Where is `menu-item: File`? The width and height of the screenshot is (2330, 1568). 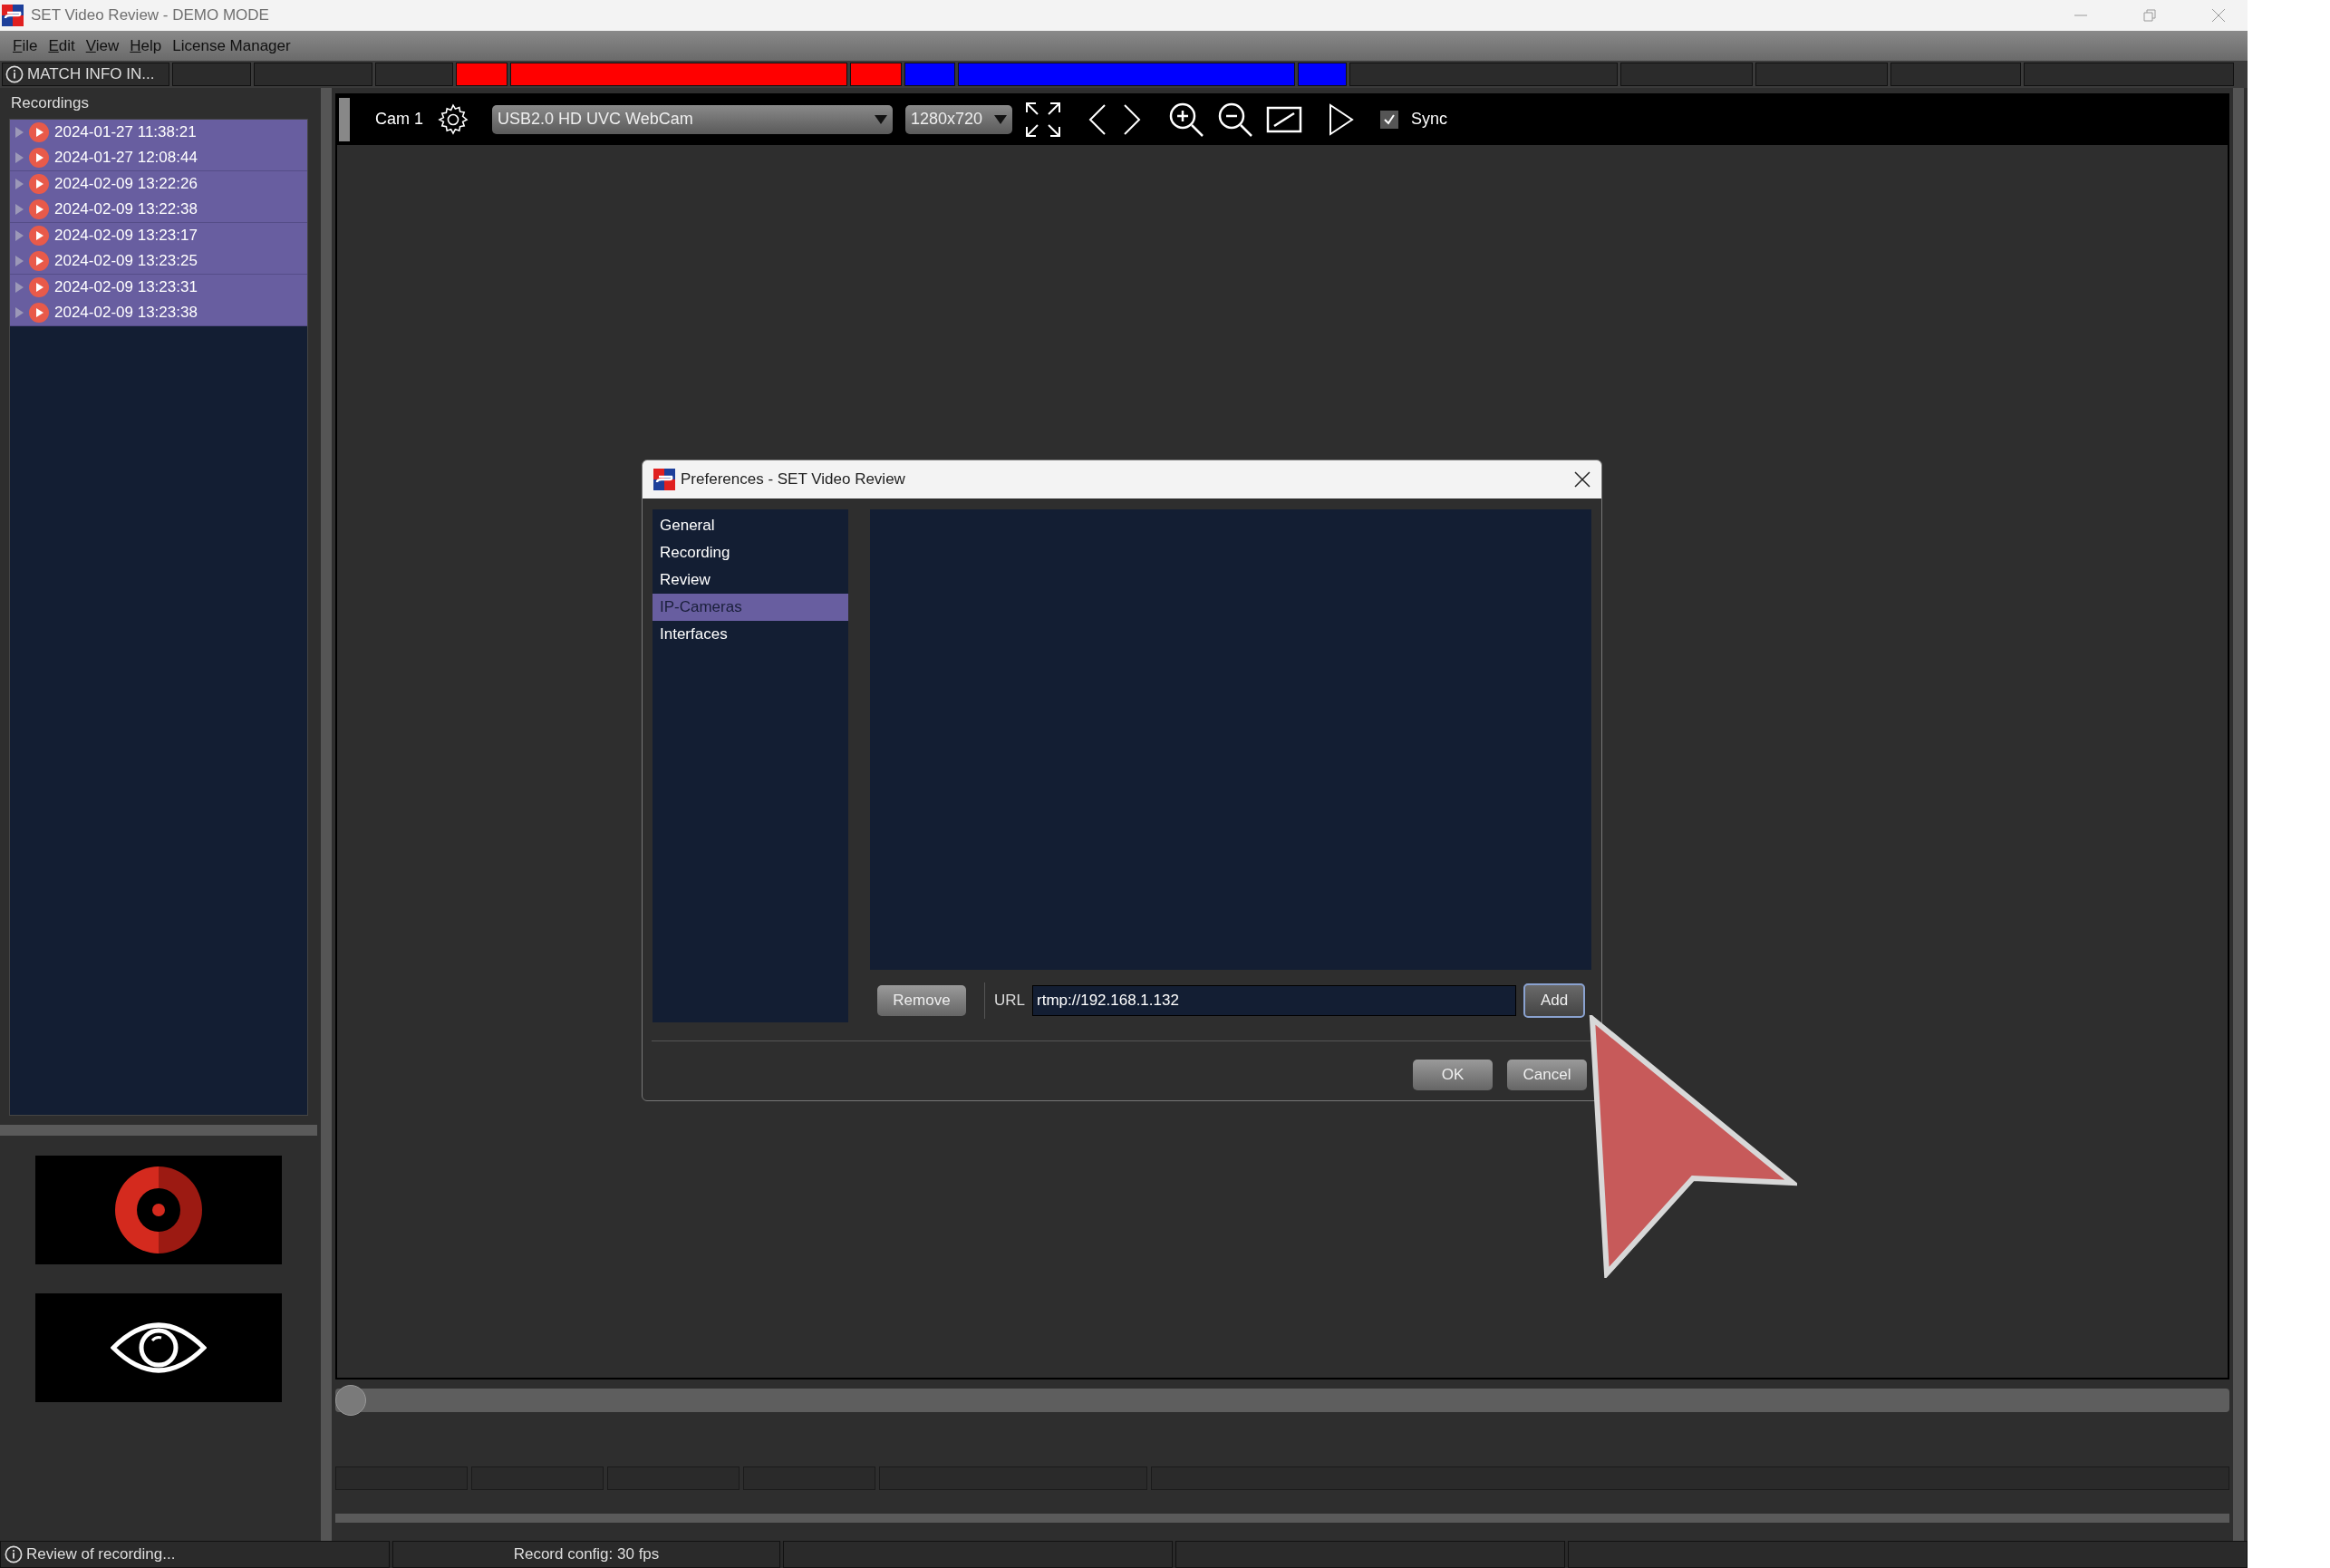 menu-item: File is located at coordinates (25, 46).